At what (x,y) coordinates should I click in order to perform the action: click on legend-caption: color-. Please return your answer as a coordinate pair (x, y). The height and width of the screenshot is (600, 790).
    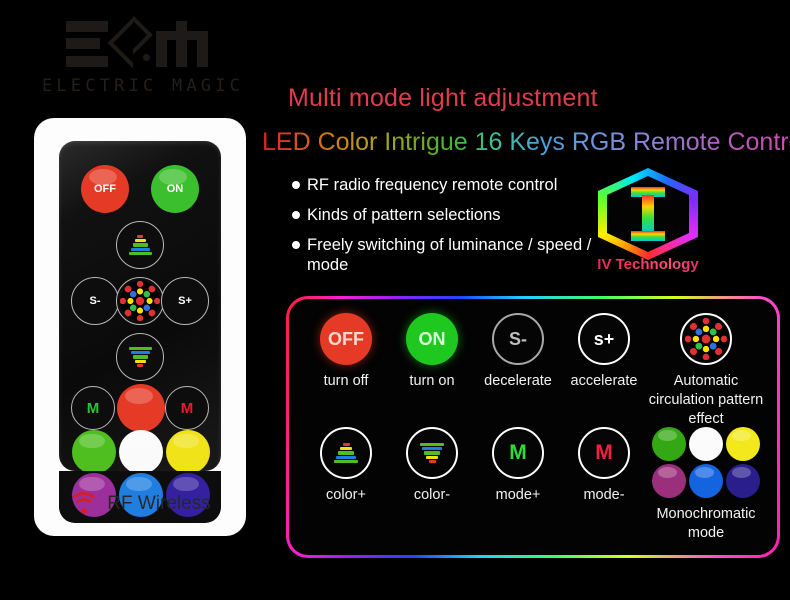
    Looking at the image, I should click on (432, 495).